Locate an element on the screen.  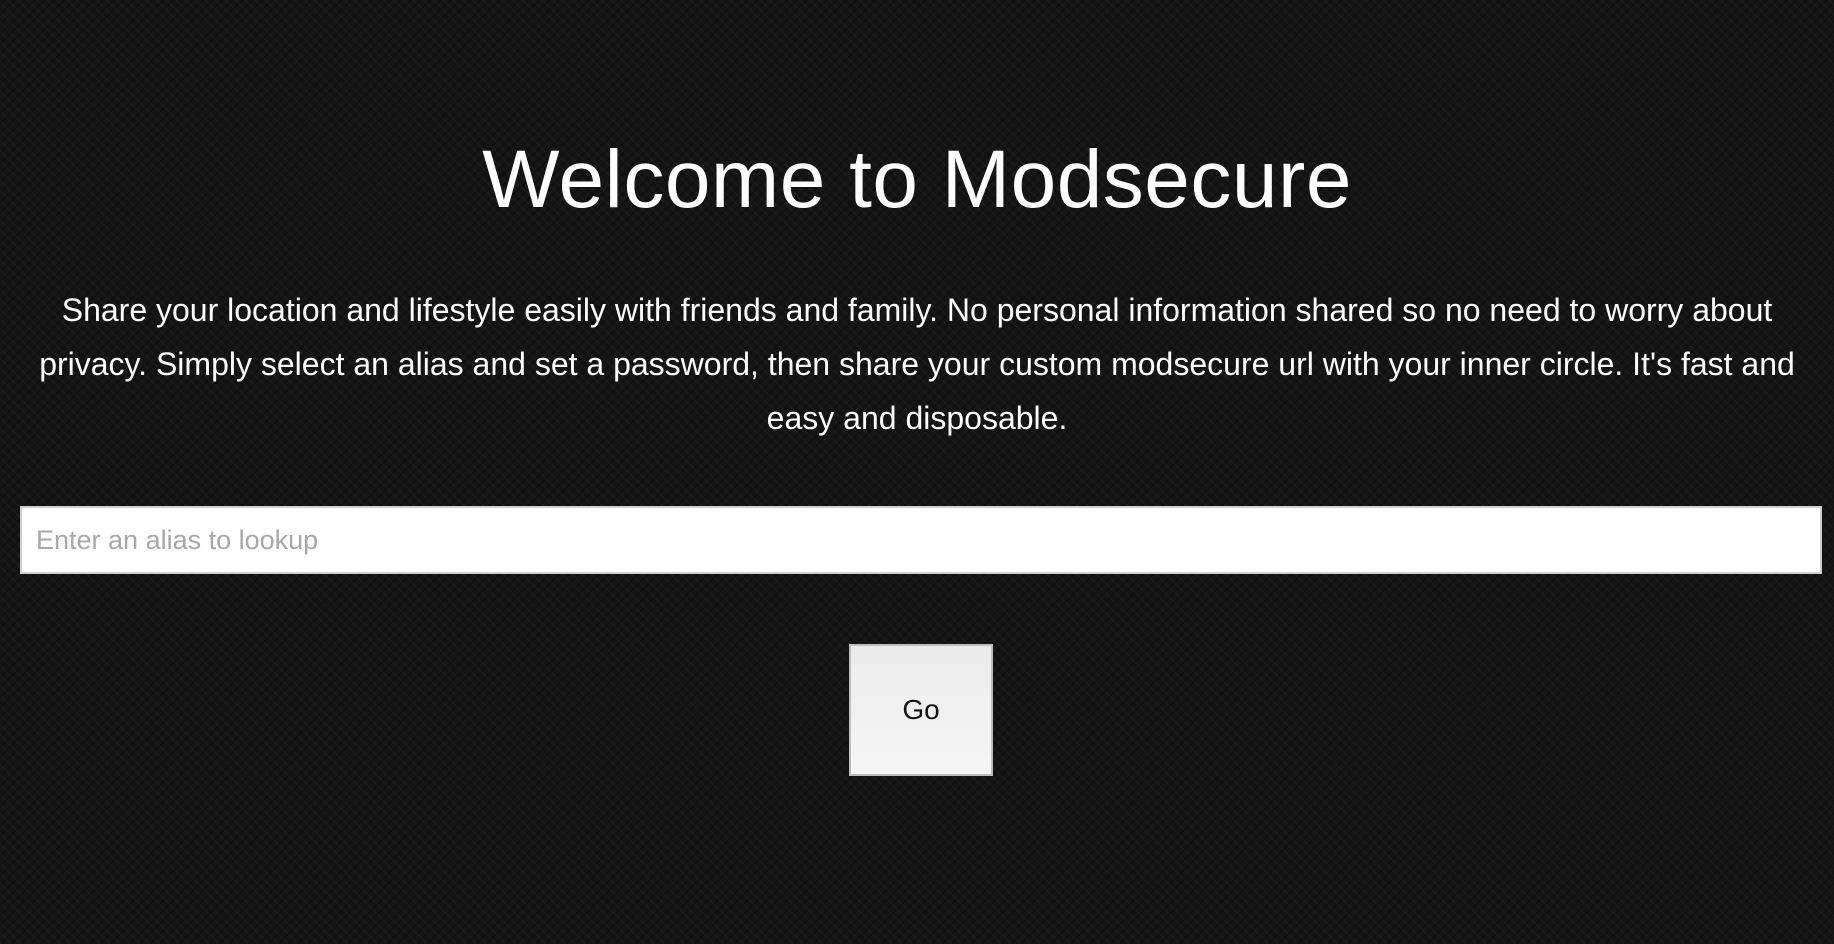
alias-lookup-input is located at coordinates (921, 540).